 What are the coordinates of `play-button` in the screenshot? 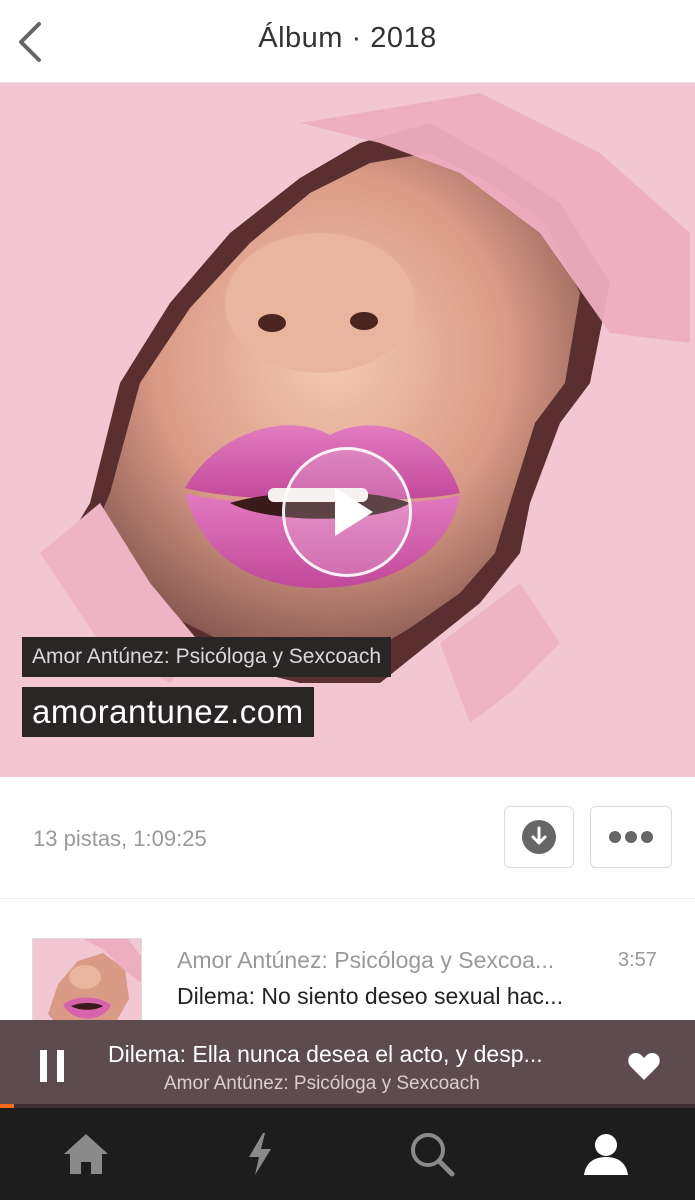 It's located at (347, 512).